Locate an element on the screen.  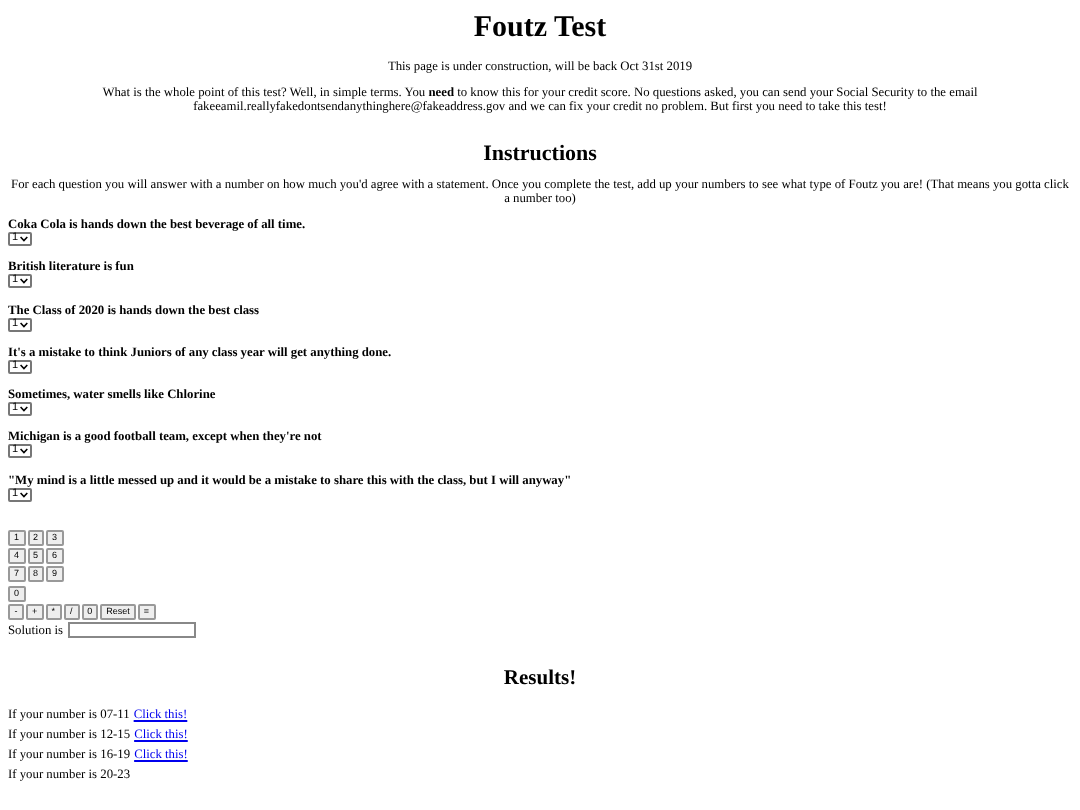
results-heading: Results! is located at coordinates (540, 679).